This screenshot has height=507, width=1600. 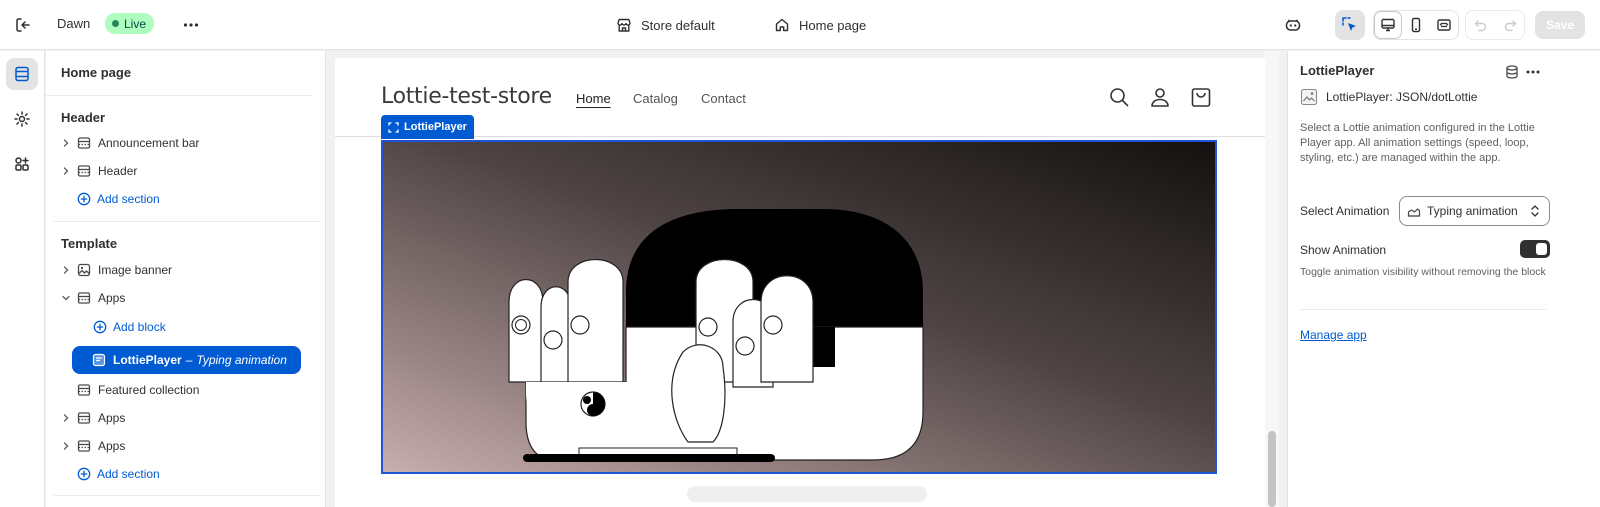 I want to click on animation-select-value: Typing animation, so click(x=1472, y=211).